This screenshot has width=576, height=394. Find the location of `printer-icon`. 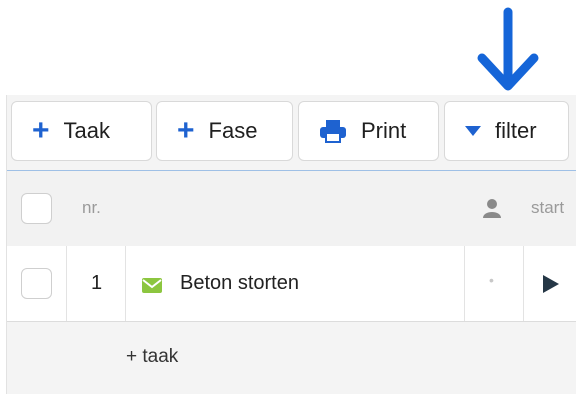

printer-icon is located at coordinates (333, 131).